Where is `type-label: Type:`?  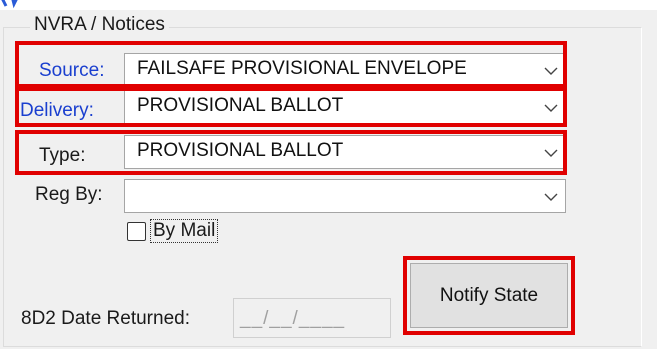
type-label: Type: is located at coordinates (62, 155).